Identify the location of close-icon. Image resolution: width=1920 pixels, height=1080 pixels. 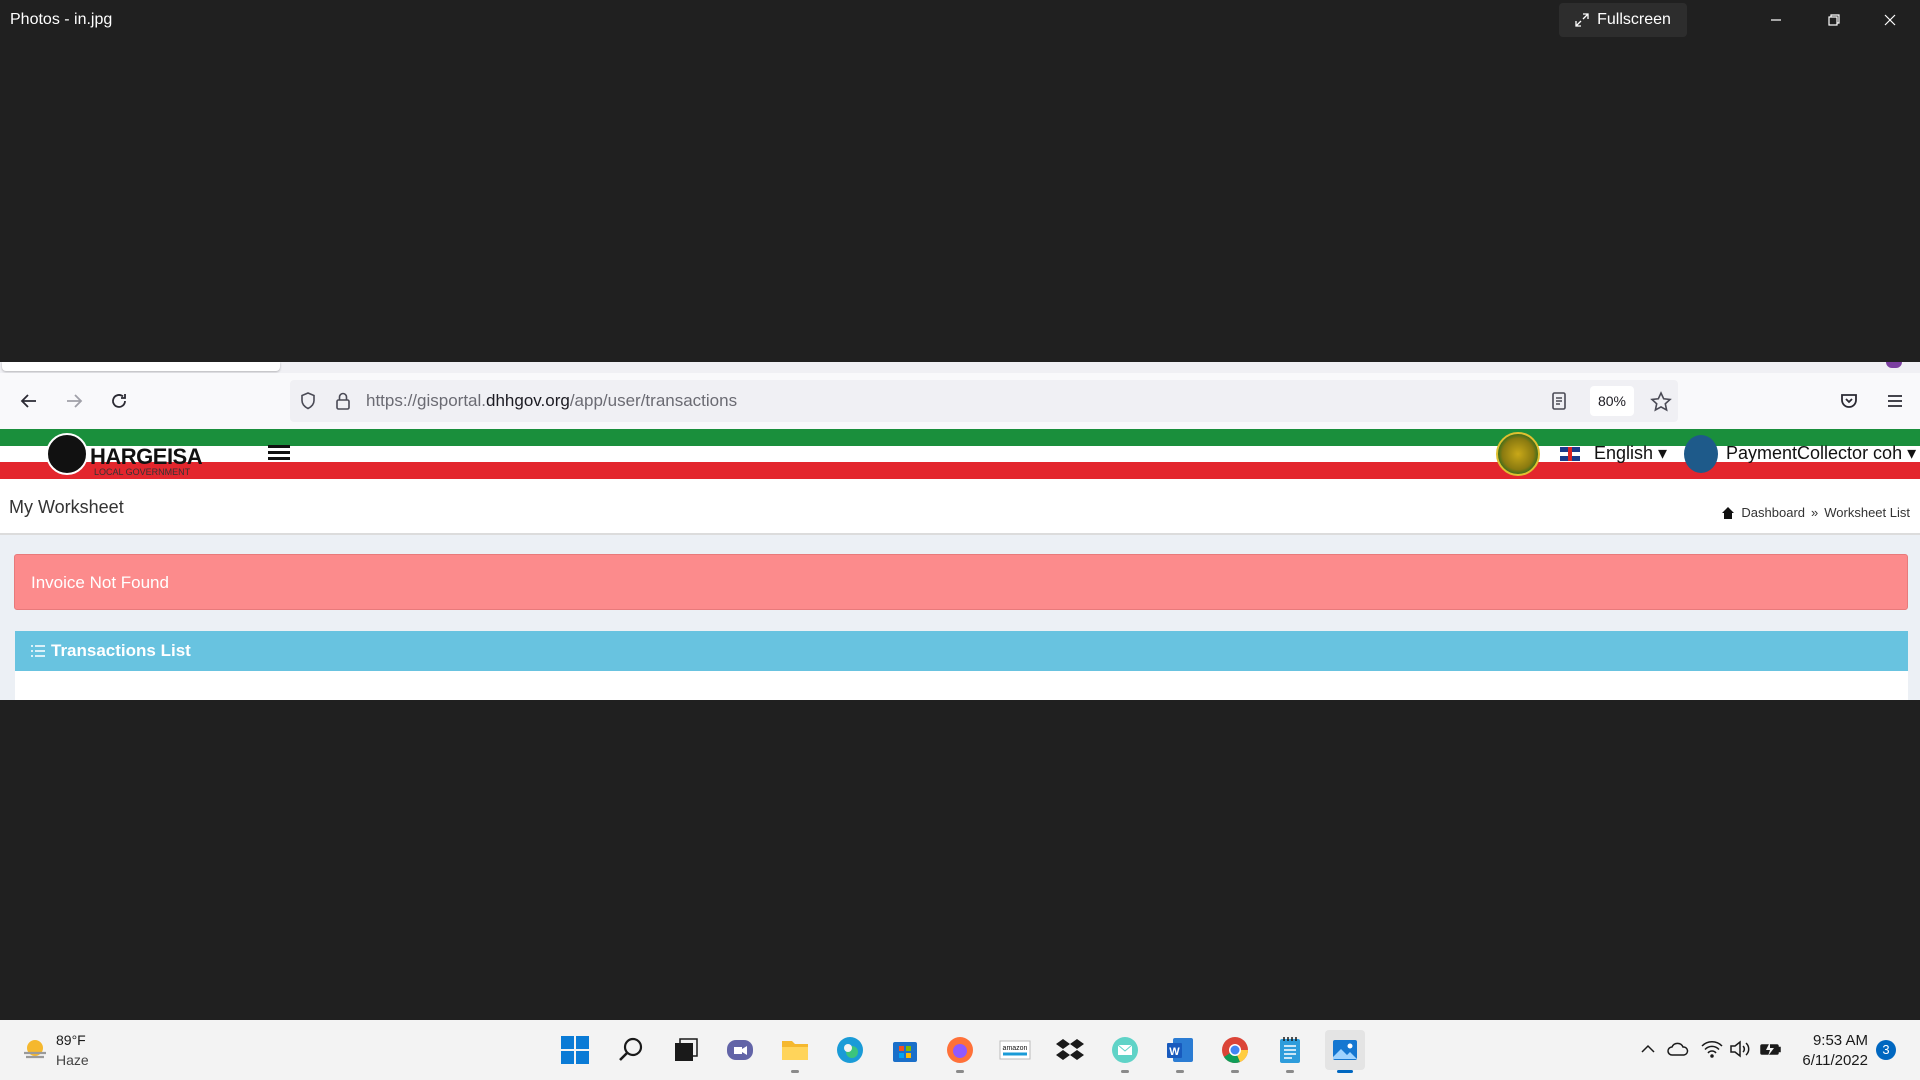
(1890, 20).